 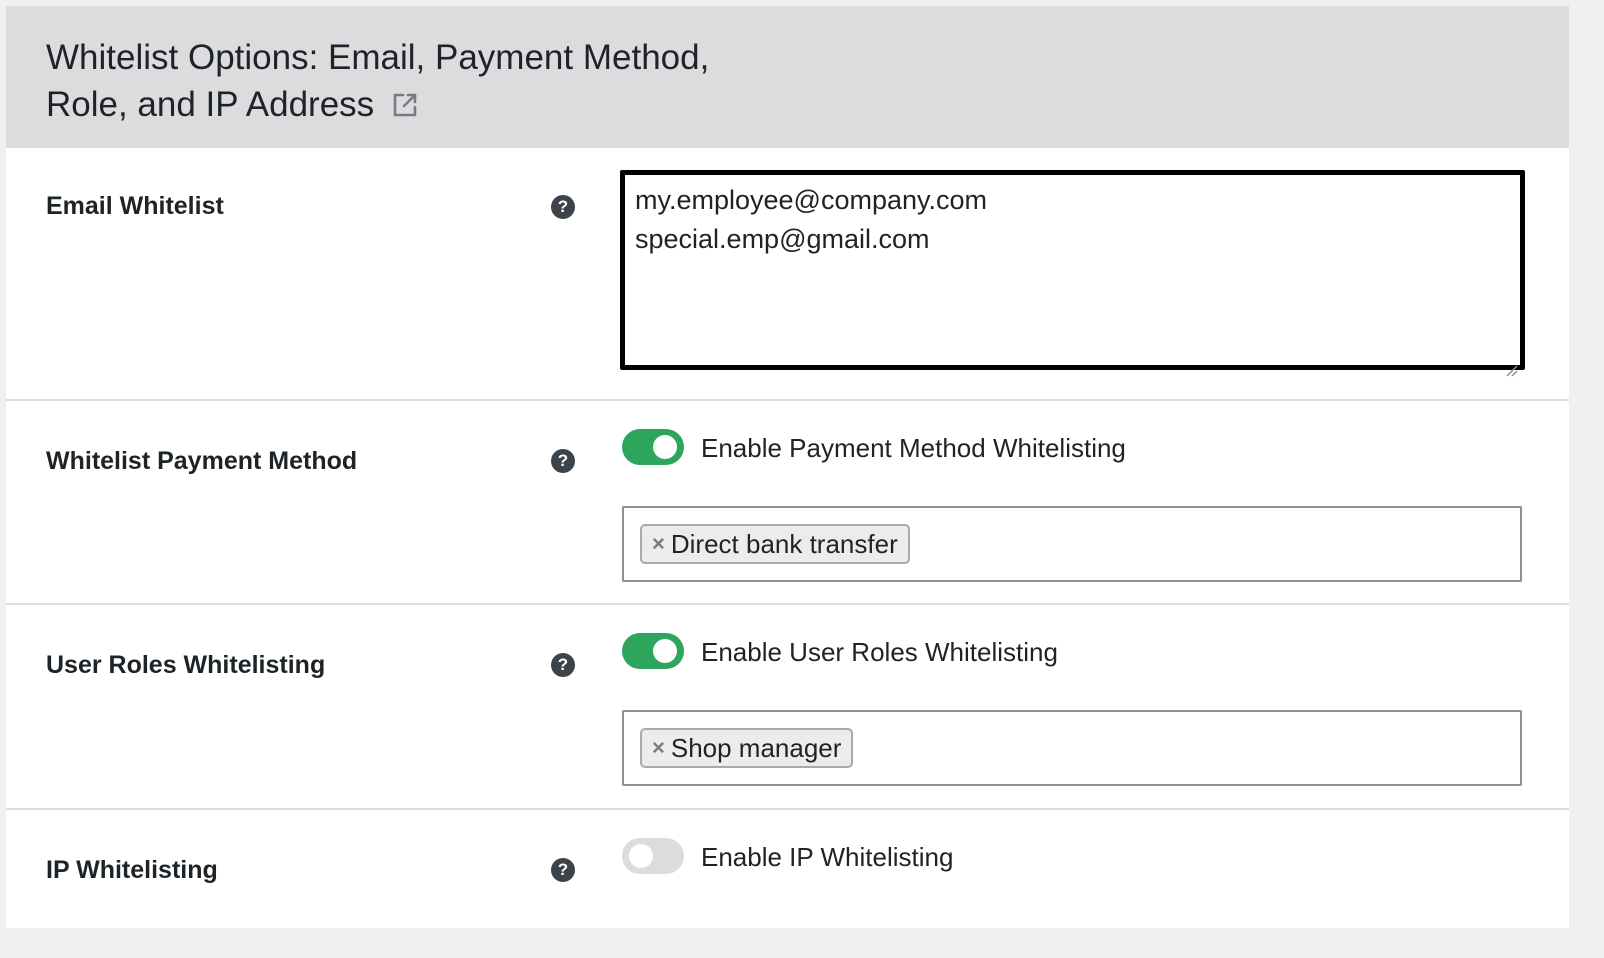 I want to click on ip-whitelist-toggle-label: Enable IP Whitelisting, so click(x=827, y=857).